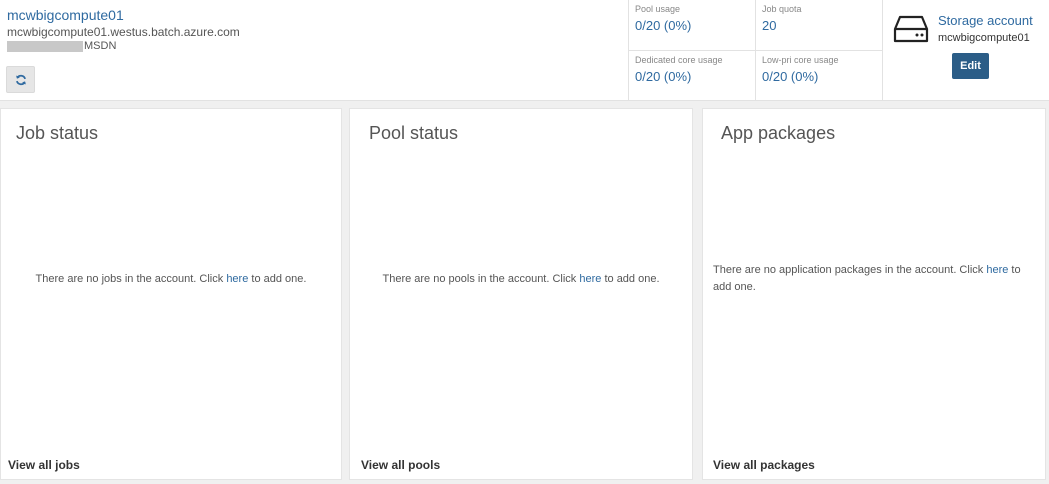 The width and height of the screenshot is (1049, 484). I want to click on quota-label: Dedicated core usage, so click(679, 60).